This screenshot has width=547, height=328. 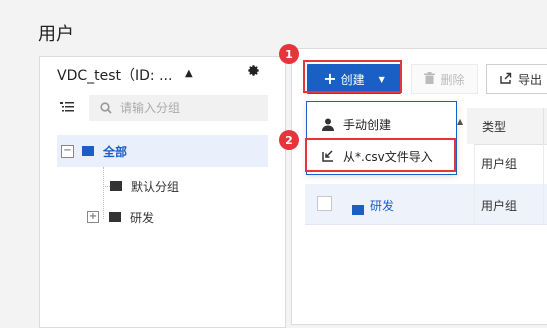 What do you see at coordinates (93, 217) in the screenshot?
I see `expand-icon: +` at bounding box center [93, 217].